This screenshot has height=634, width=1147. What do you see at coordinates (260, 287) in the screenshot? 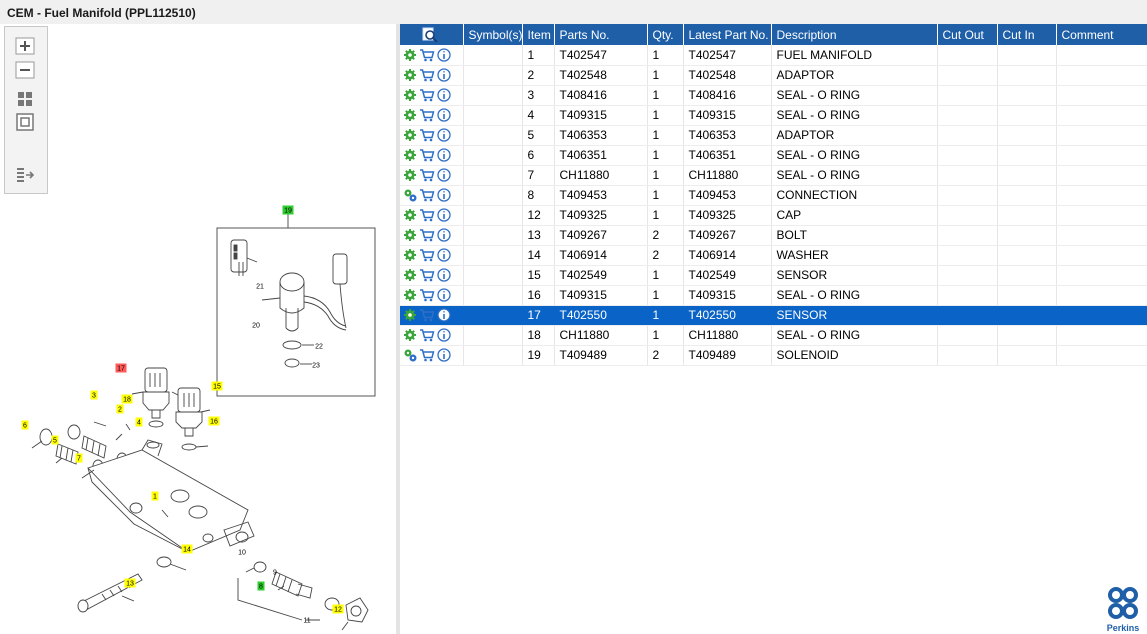
I see `callout-21: 21` at bounding box center [260, 287].